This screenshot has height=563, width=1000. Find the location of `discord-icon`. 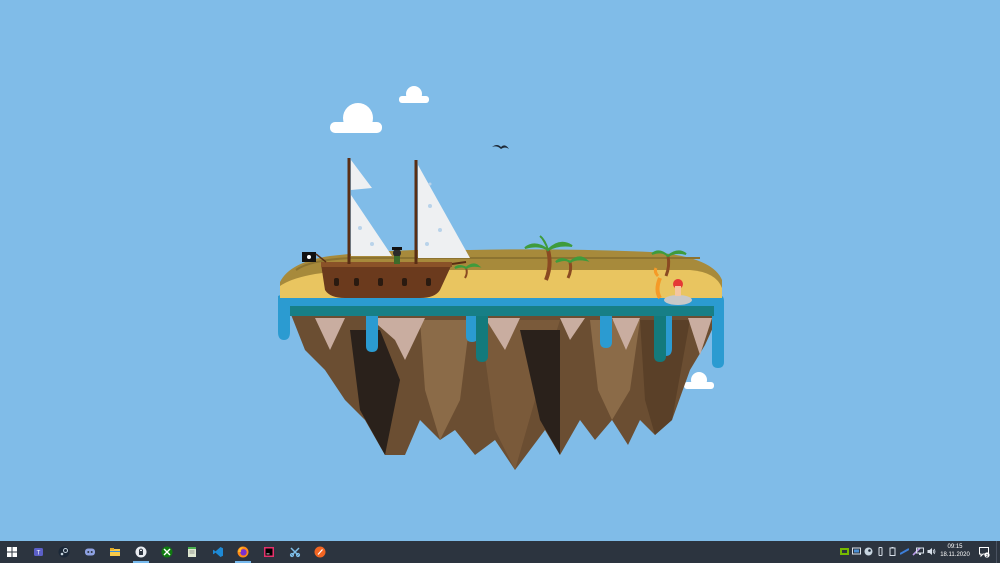

discord-icon is located at coordinates (90, 552).